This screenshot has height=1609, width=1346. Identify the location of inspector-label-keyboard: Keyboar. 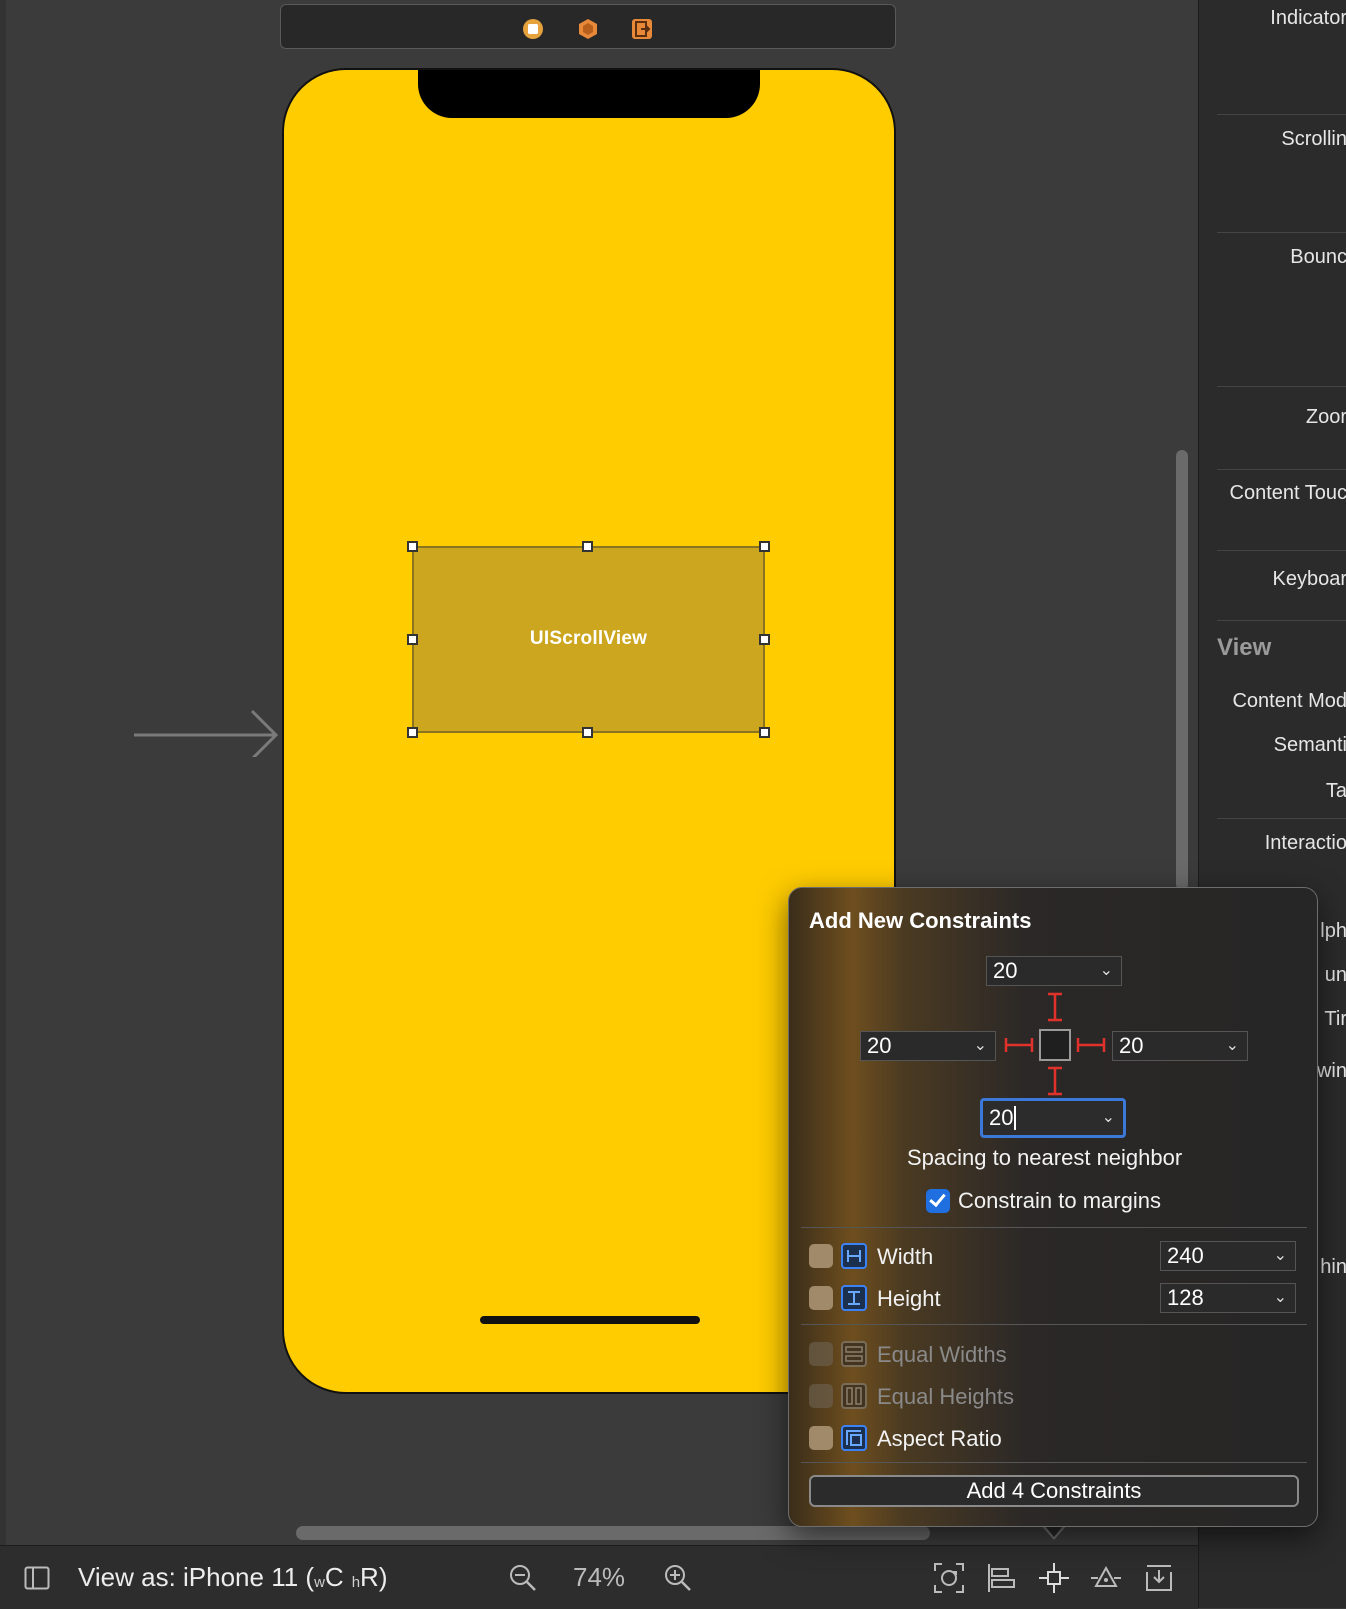
(1309, 579).